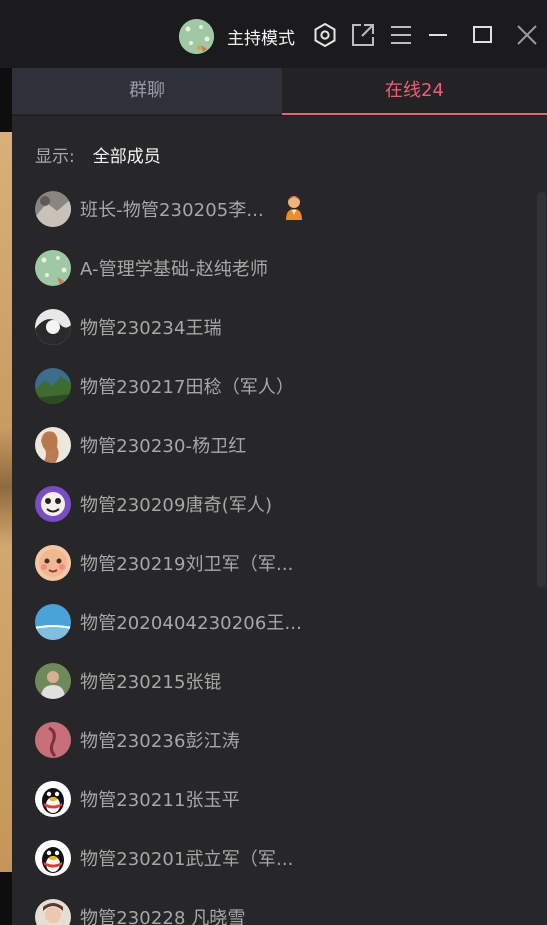  Describe the element at coordinates (187, 387) in the screenshot. I see `member-name: 物管230217田稔（军人）` at that location.